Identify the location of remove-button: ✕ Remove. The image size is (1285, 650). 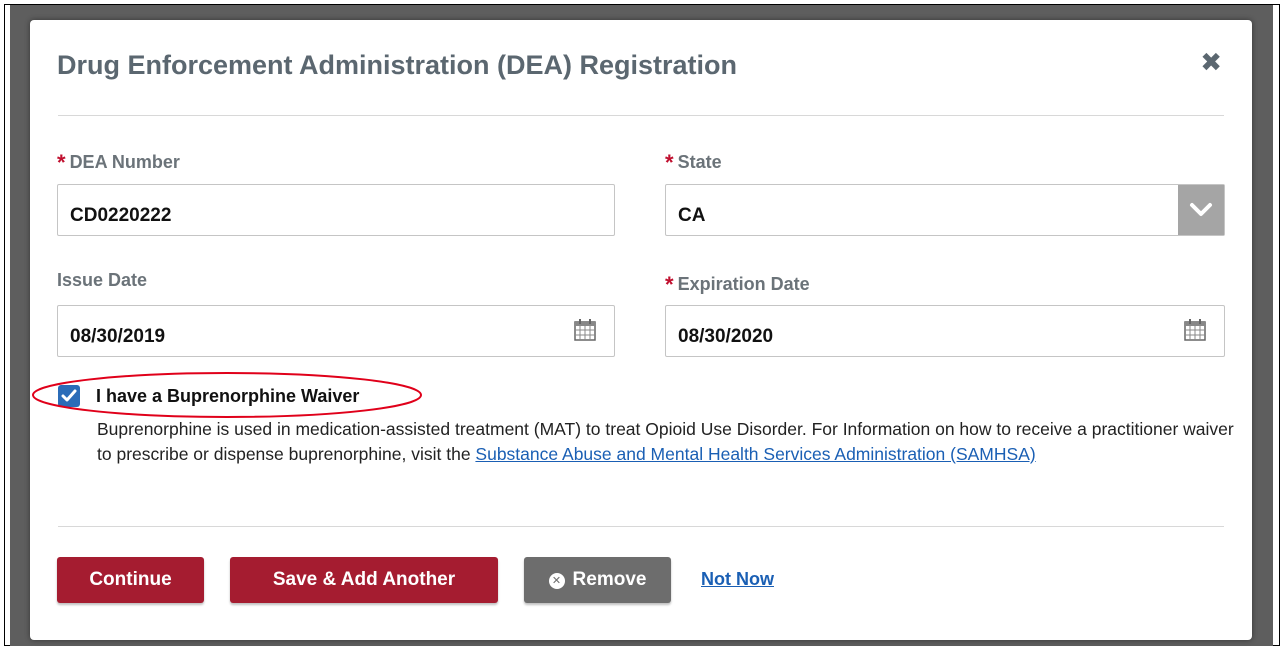
(597, 580).